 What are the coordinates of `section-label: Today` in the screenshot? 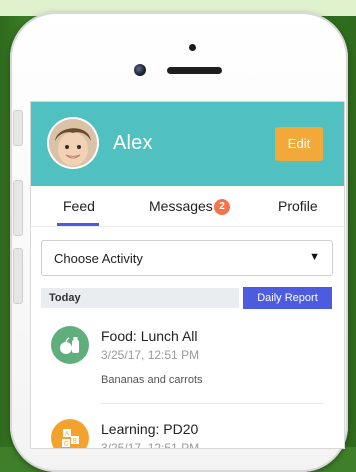 It's located at (65, 298).